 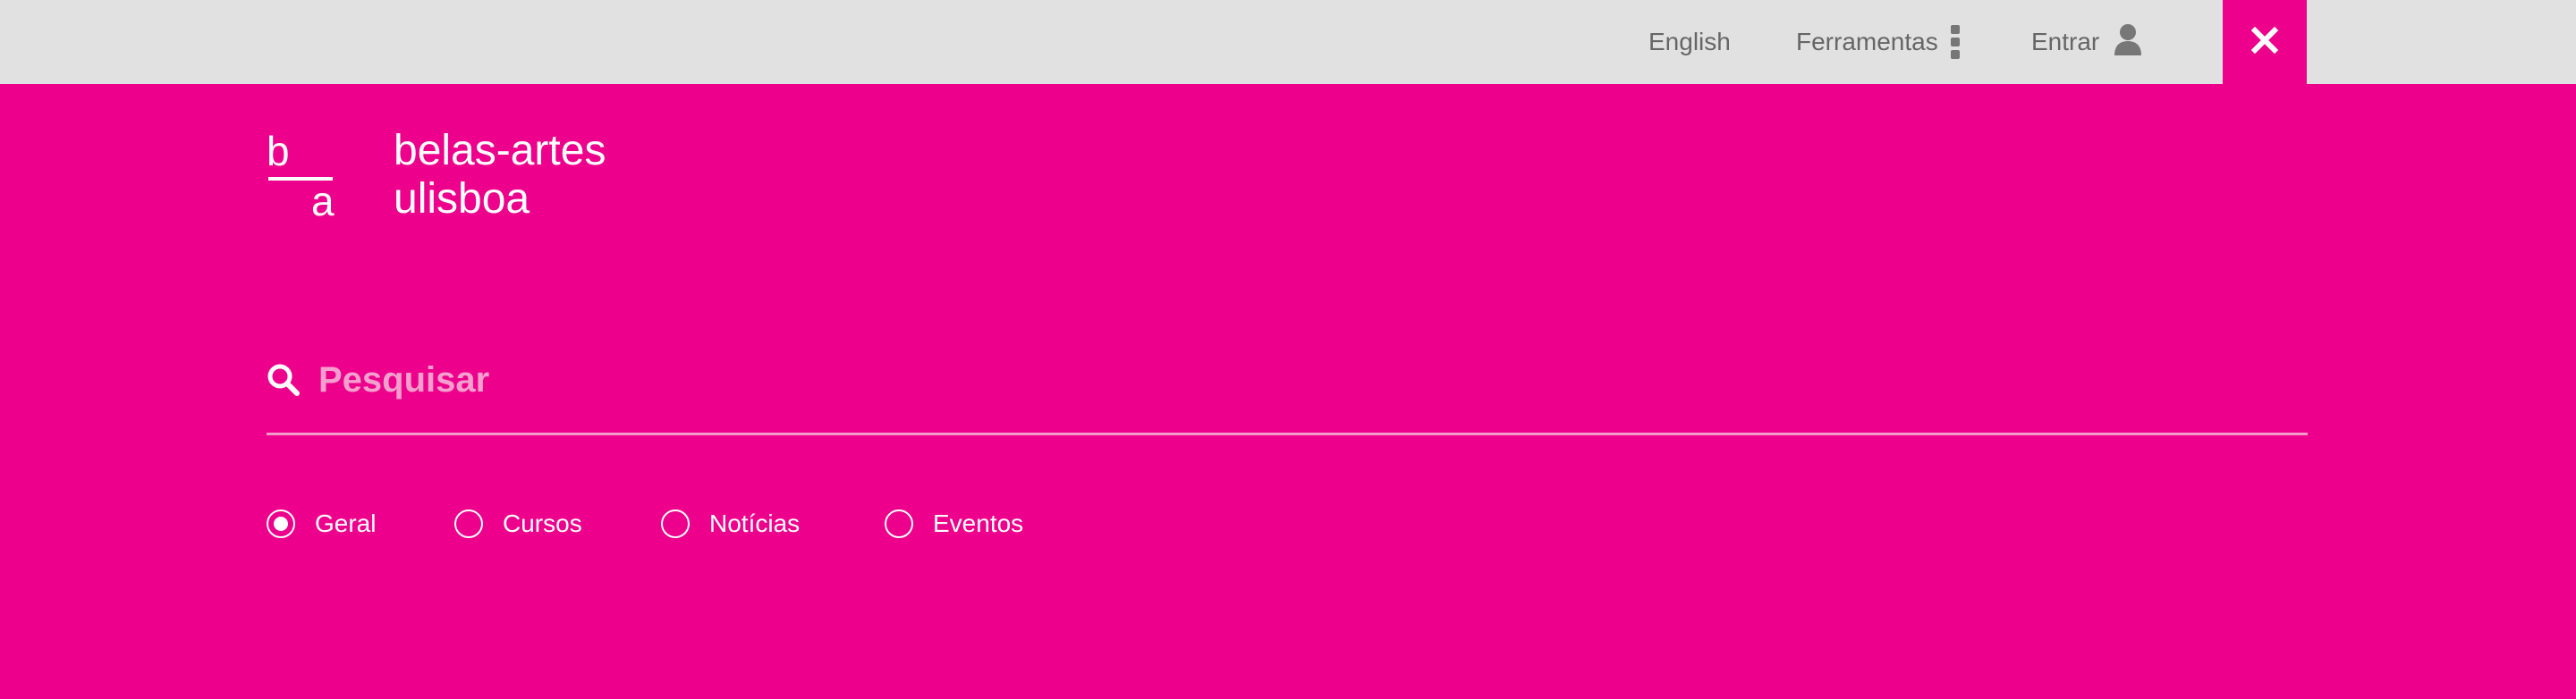 I want to click on language-link: English, so click(x=1689, y=42).